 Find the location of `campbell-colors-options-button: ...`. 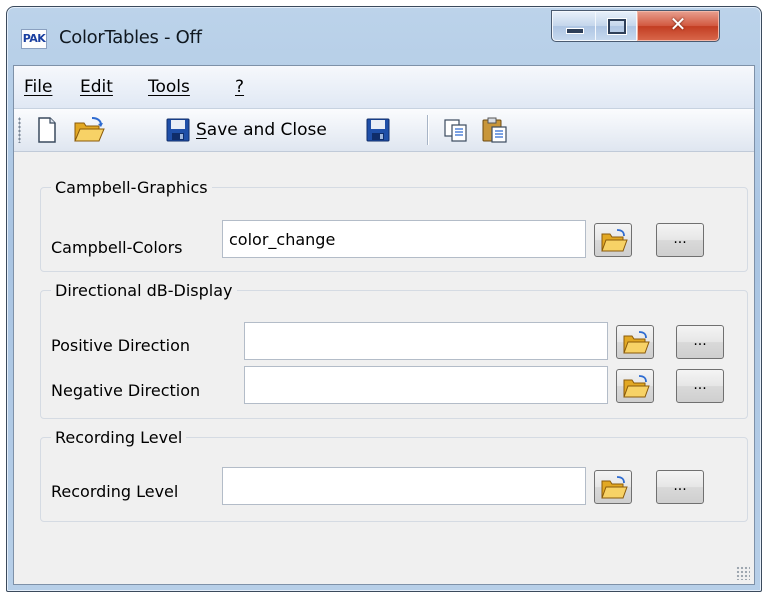

campbell-colors-options-button: ... is located at coordinates (680, 240).